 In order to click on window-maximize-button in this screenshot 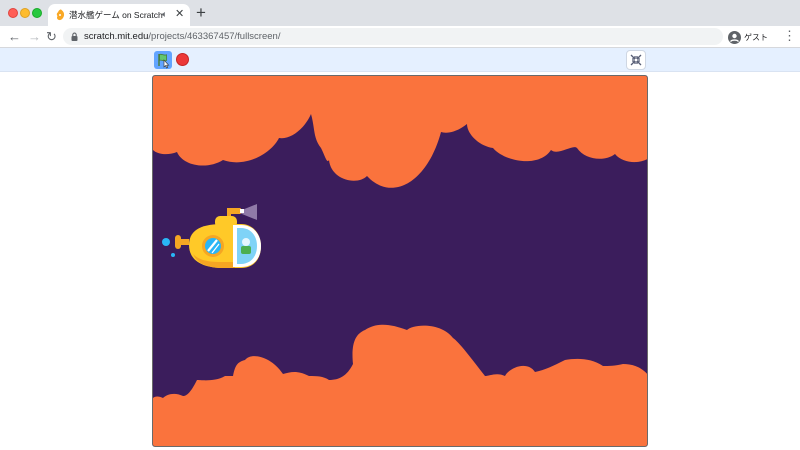, I will do `click(37, 13)`.